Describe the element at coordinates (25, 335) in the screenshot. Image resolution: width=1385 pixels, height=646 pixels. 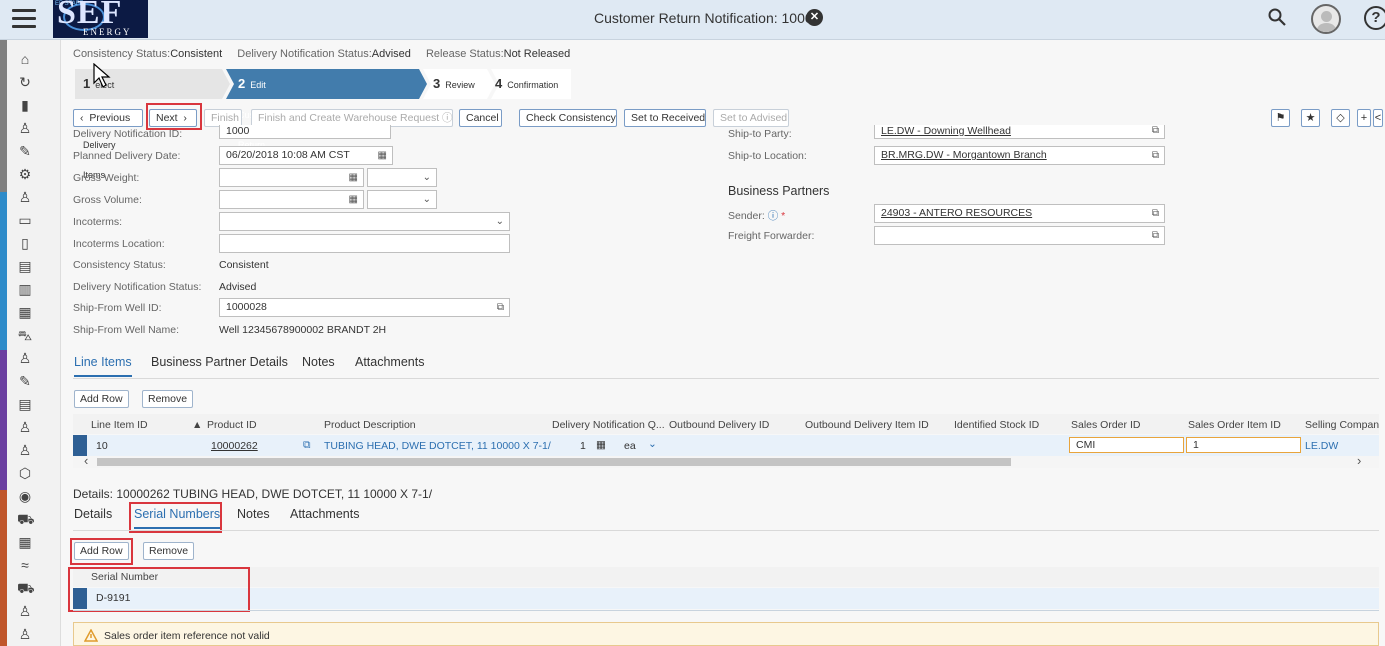
I see `car-icon: ⛍` at that location.